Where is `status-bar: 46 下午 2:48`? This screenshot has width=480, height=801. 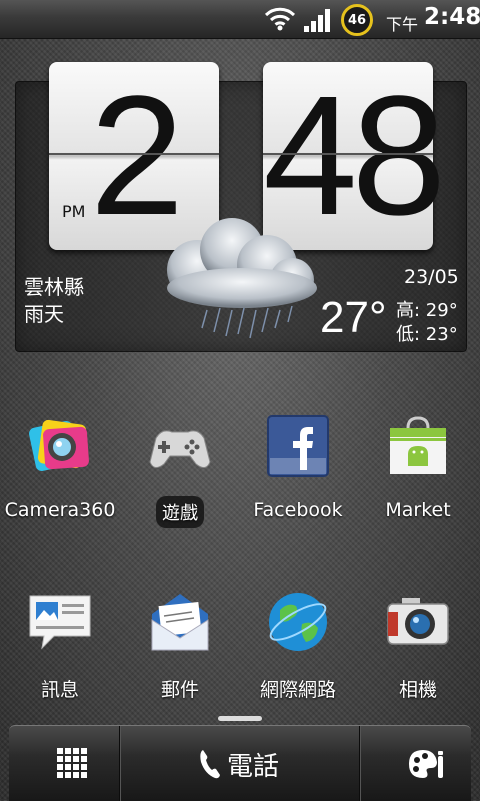 status-bar: 46 下午 2:48 is located at coordinates (240, 19).